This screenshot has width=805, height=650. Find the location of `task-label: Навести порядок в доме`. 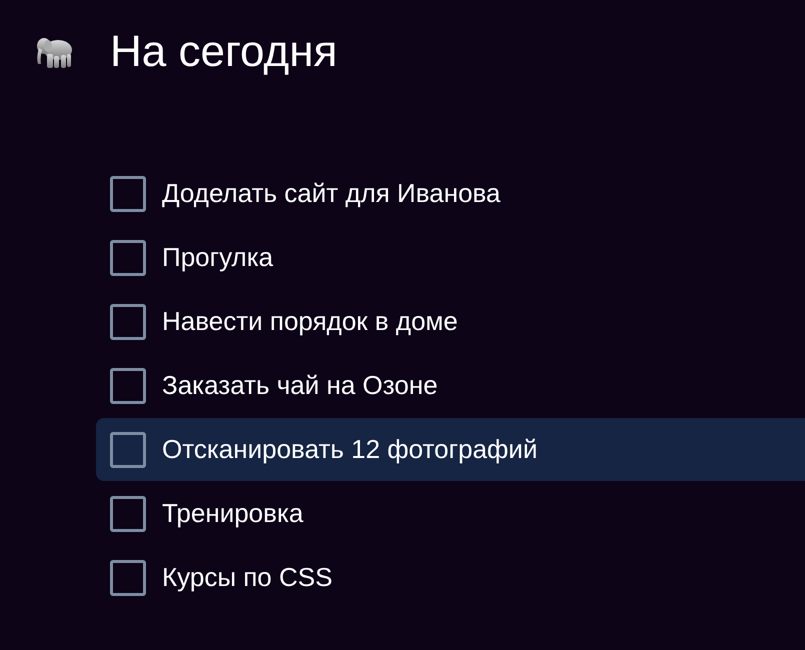

task-label: Навести порядок в доме is located at coordinates (310, 321).